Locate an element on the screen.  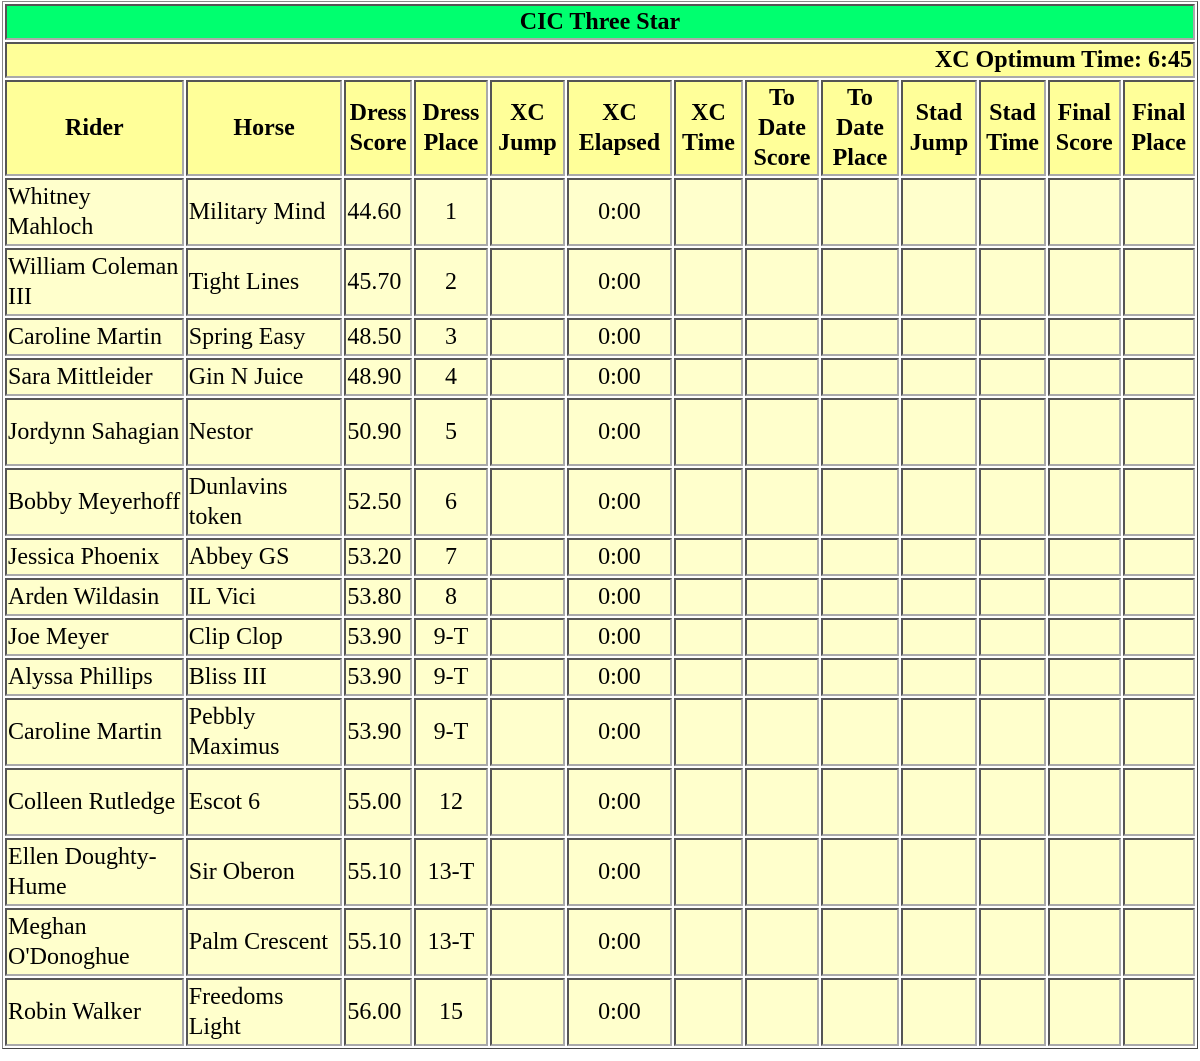
column-header-rider: Rider is located at coordinates (94, 128).